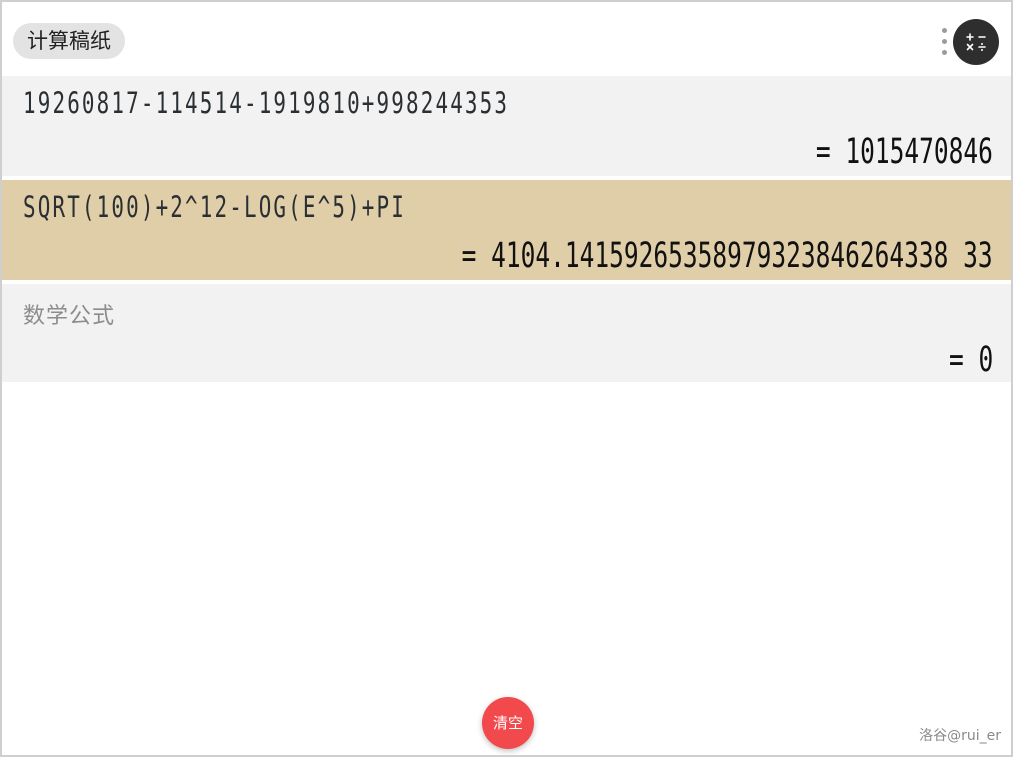 This screenshot has height=757, width=1013. I want to click on formula-result: = 4104.14159265358979323846264338 33, so click(727, 256).